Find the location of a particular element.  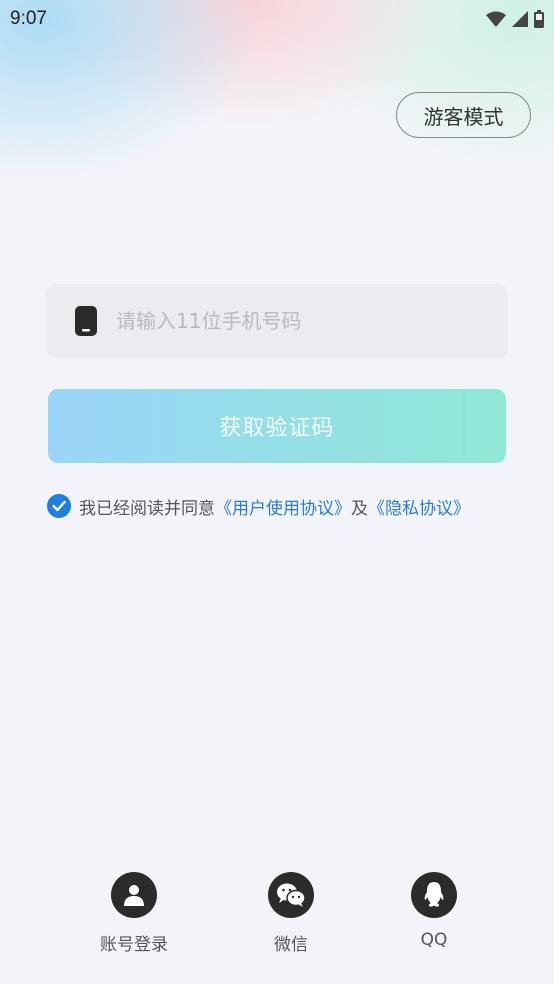

agreement-conjunction: 及 is located at coordinates (359, 508).